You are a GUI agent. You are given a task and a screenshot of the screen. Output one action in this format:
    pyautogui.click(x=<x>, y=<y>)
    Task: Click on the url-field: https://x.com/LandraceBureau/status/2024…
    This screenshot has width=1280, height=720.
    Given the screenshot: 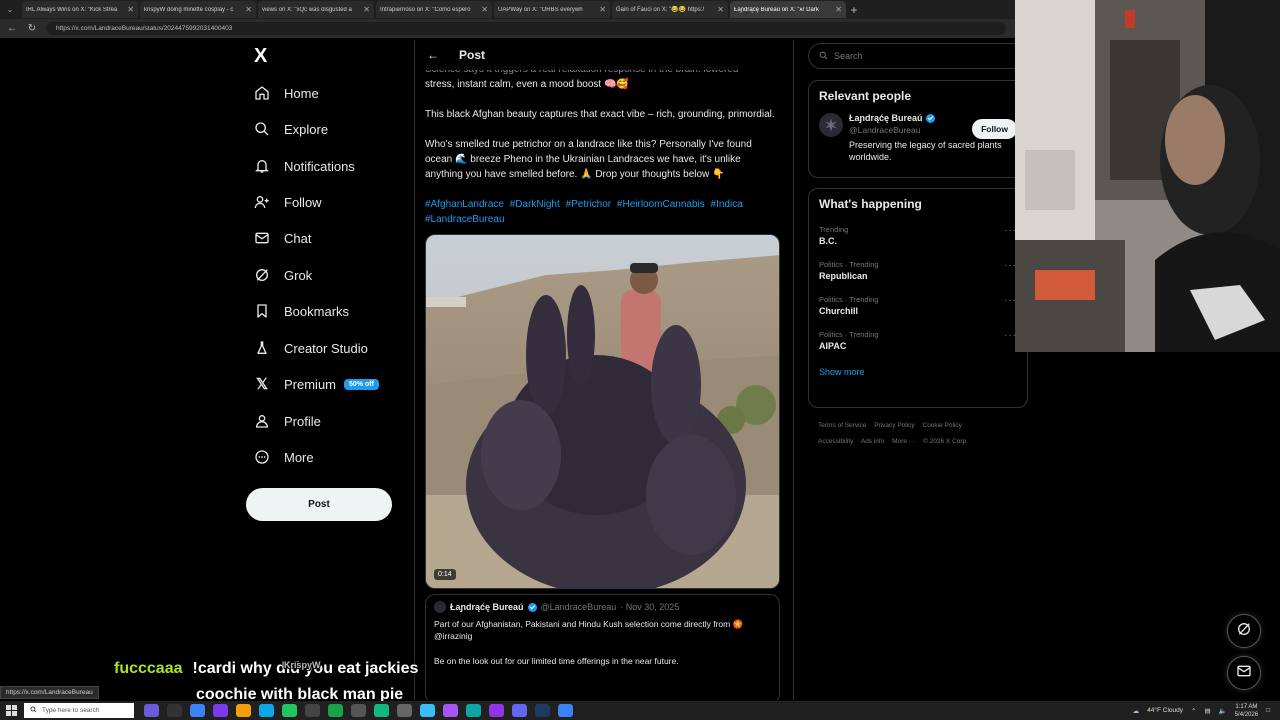 What is the action you would take?
    pyautogui.click(x=526, y=28)
    